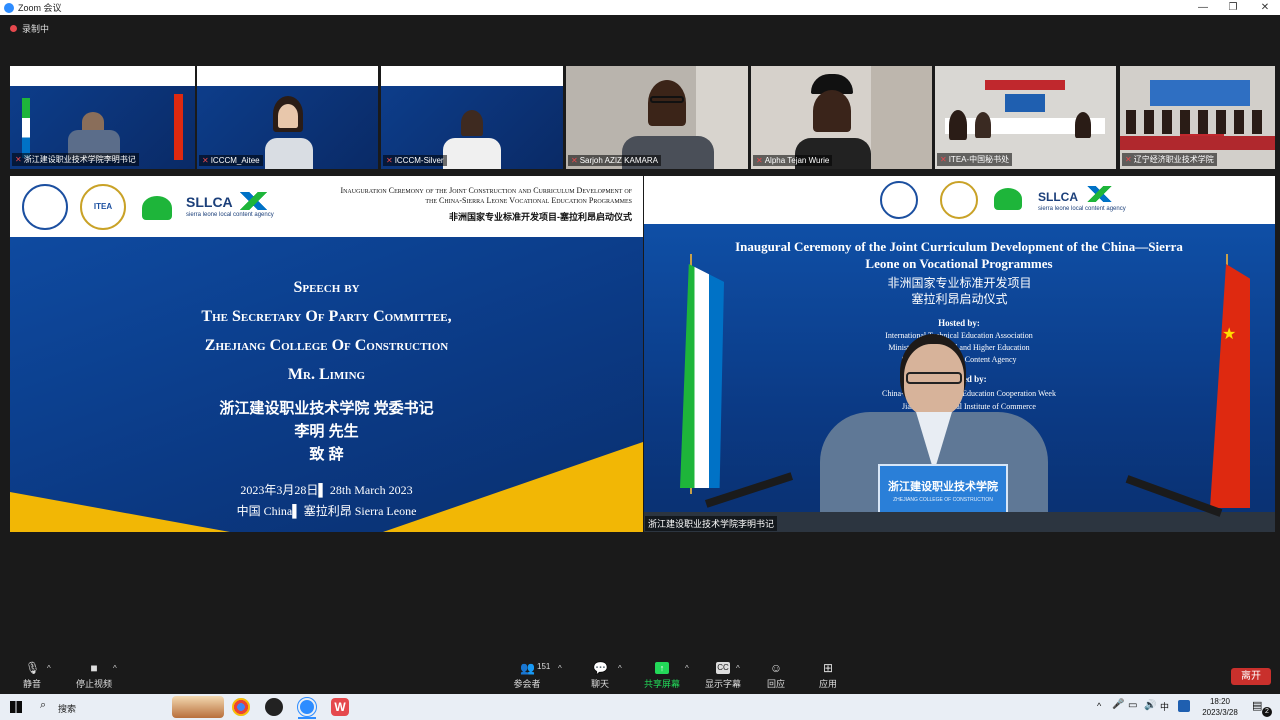 The image size is (1280, 720). Describe the element at coordinates (326, 316) in the screenshot. I see `speech-line: The Secretary Of Party Committee,` at that location.